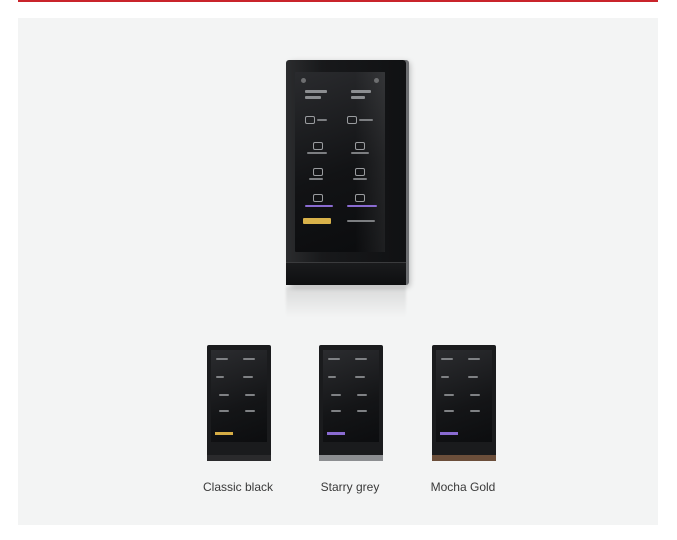  I want to click on scene-label, so click(361, 221).